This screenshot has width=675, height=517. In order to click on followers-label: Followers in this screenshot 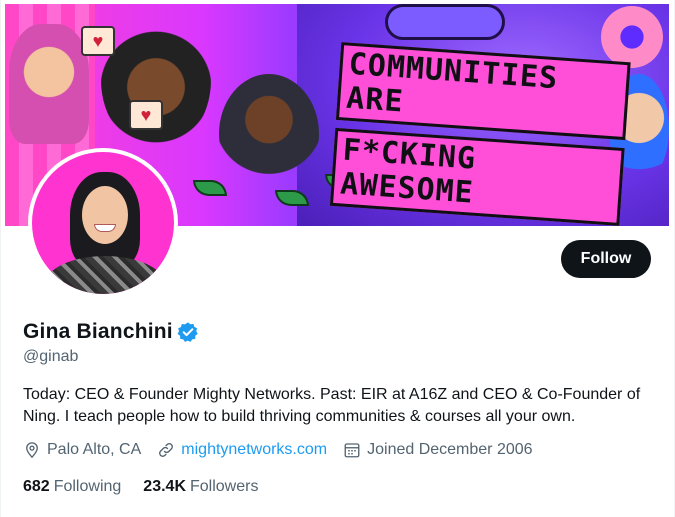, I will do `click(224, 486)`.